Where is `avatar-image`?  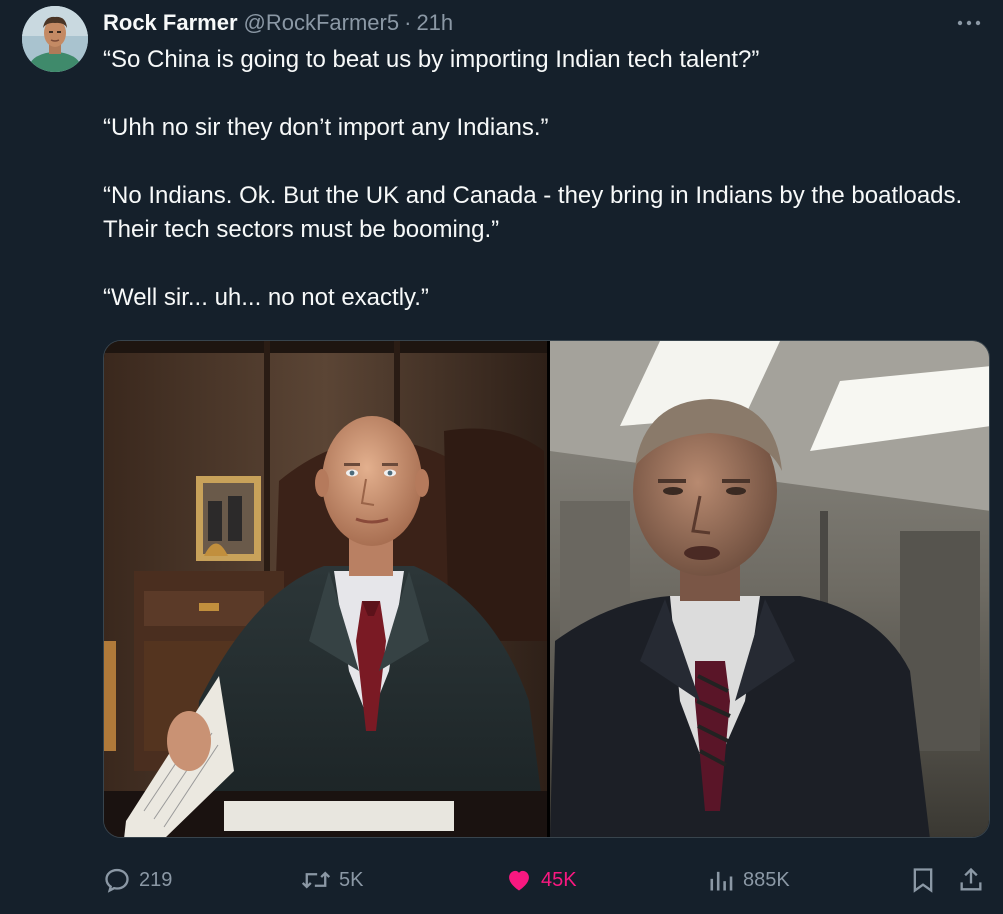 avatar-image is located at coordinates (55, 39).